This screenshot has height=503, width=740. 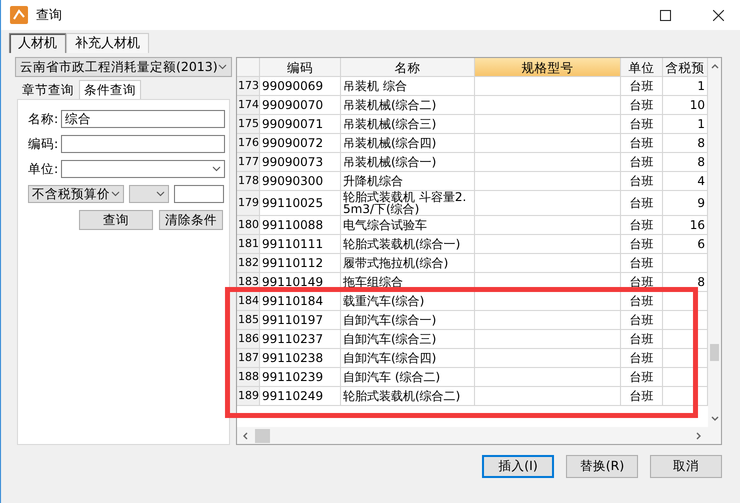 I want to click on name-cell: 吊装机械(综合三), so click(x=408, y=124).